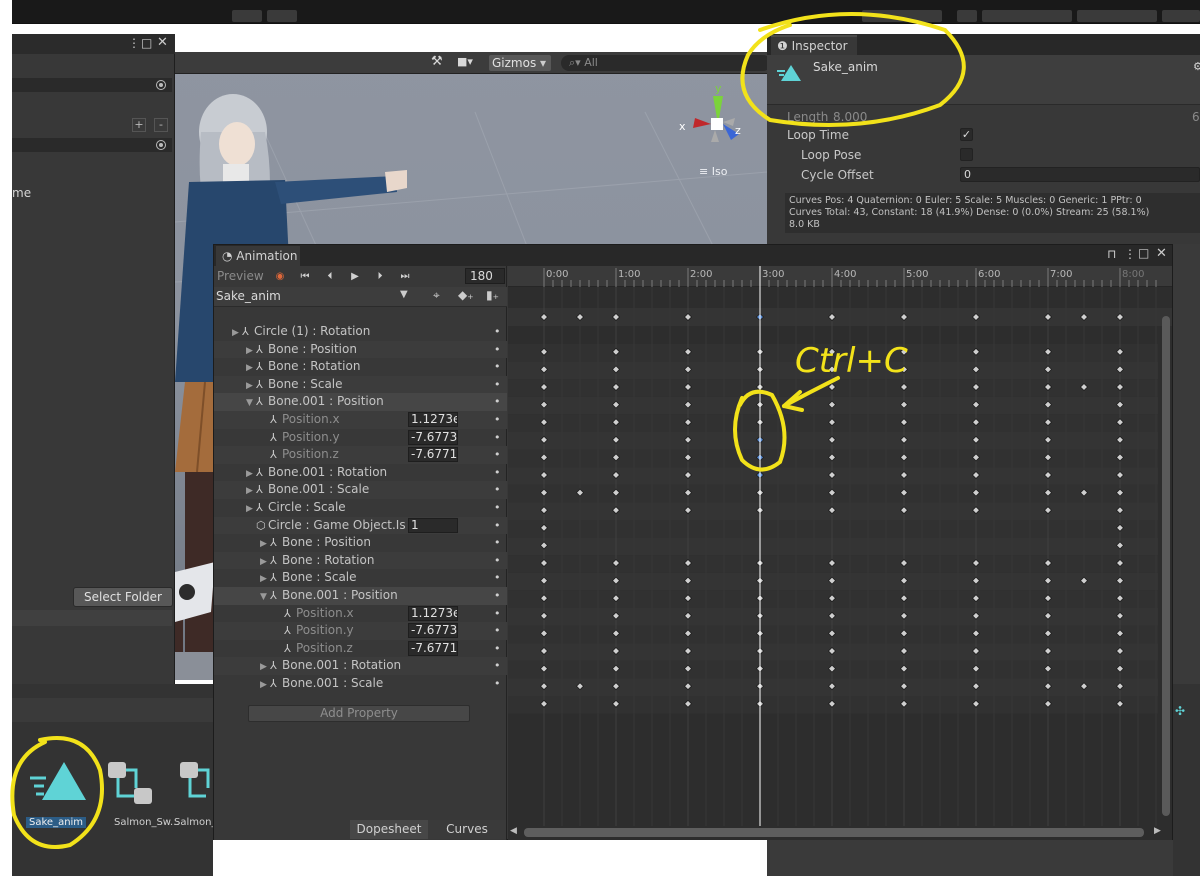 The image size is (1200, 876). Describe the element at coordinates (360, 297) in the screenshot. I see `clip-selector: Sake_anim ▼ ⌖ ◆₊ ▮₊` at that location.